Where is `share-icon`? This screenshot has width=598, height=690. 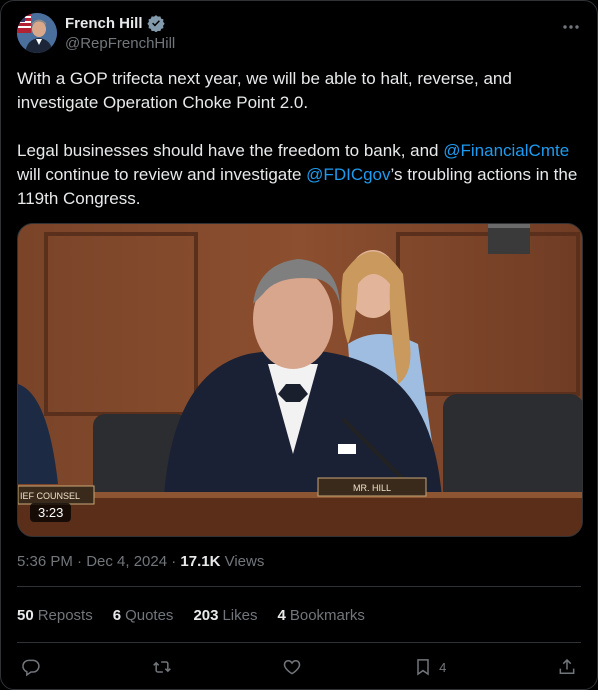
share-icon is located at coordinates (567, 666).